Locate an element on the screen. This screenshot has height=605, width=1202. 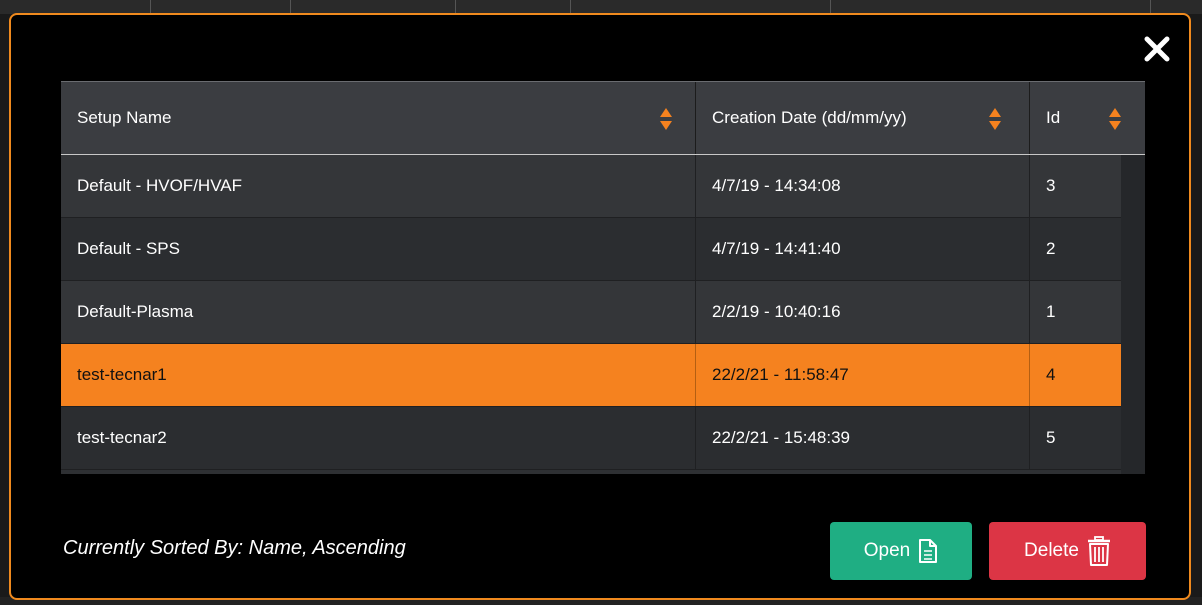
document-icon is located at coordinates (928, 551).